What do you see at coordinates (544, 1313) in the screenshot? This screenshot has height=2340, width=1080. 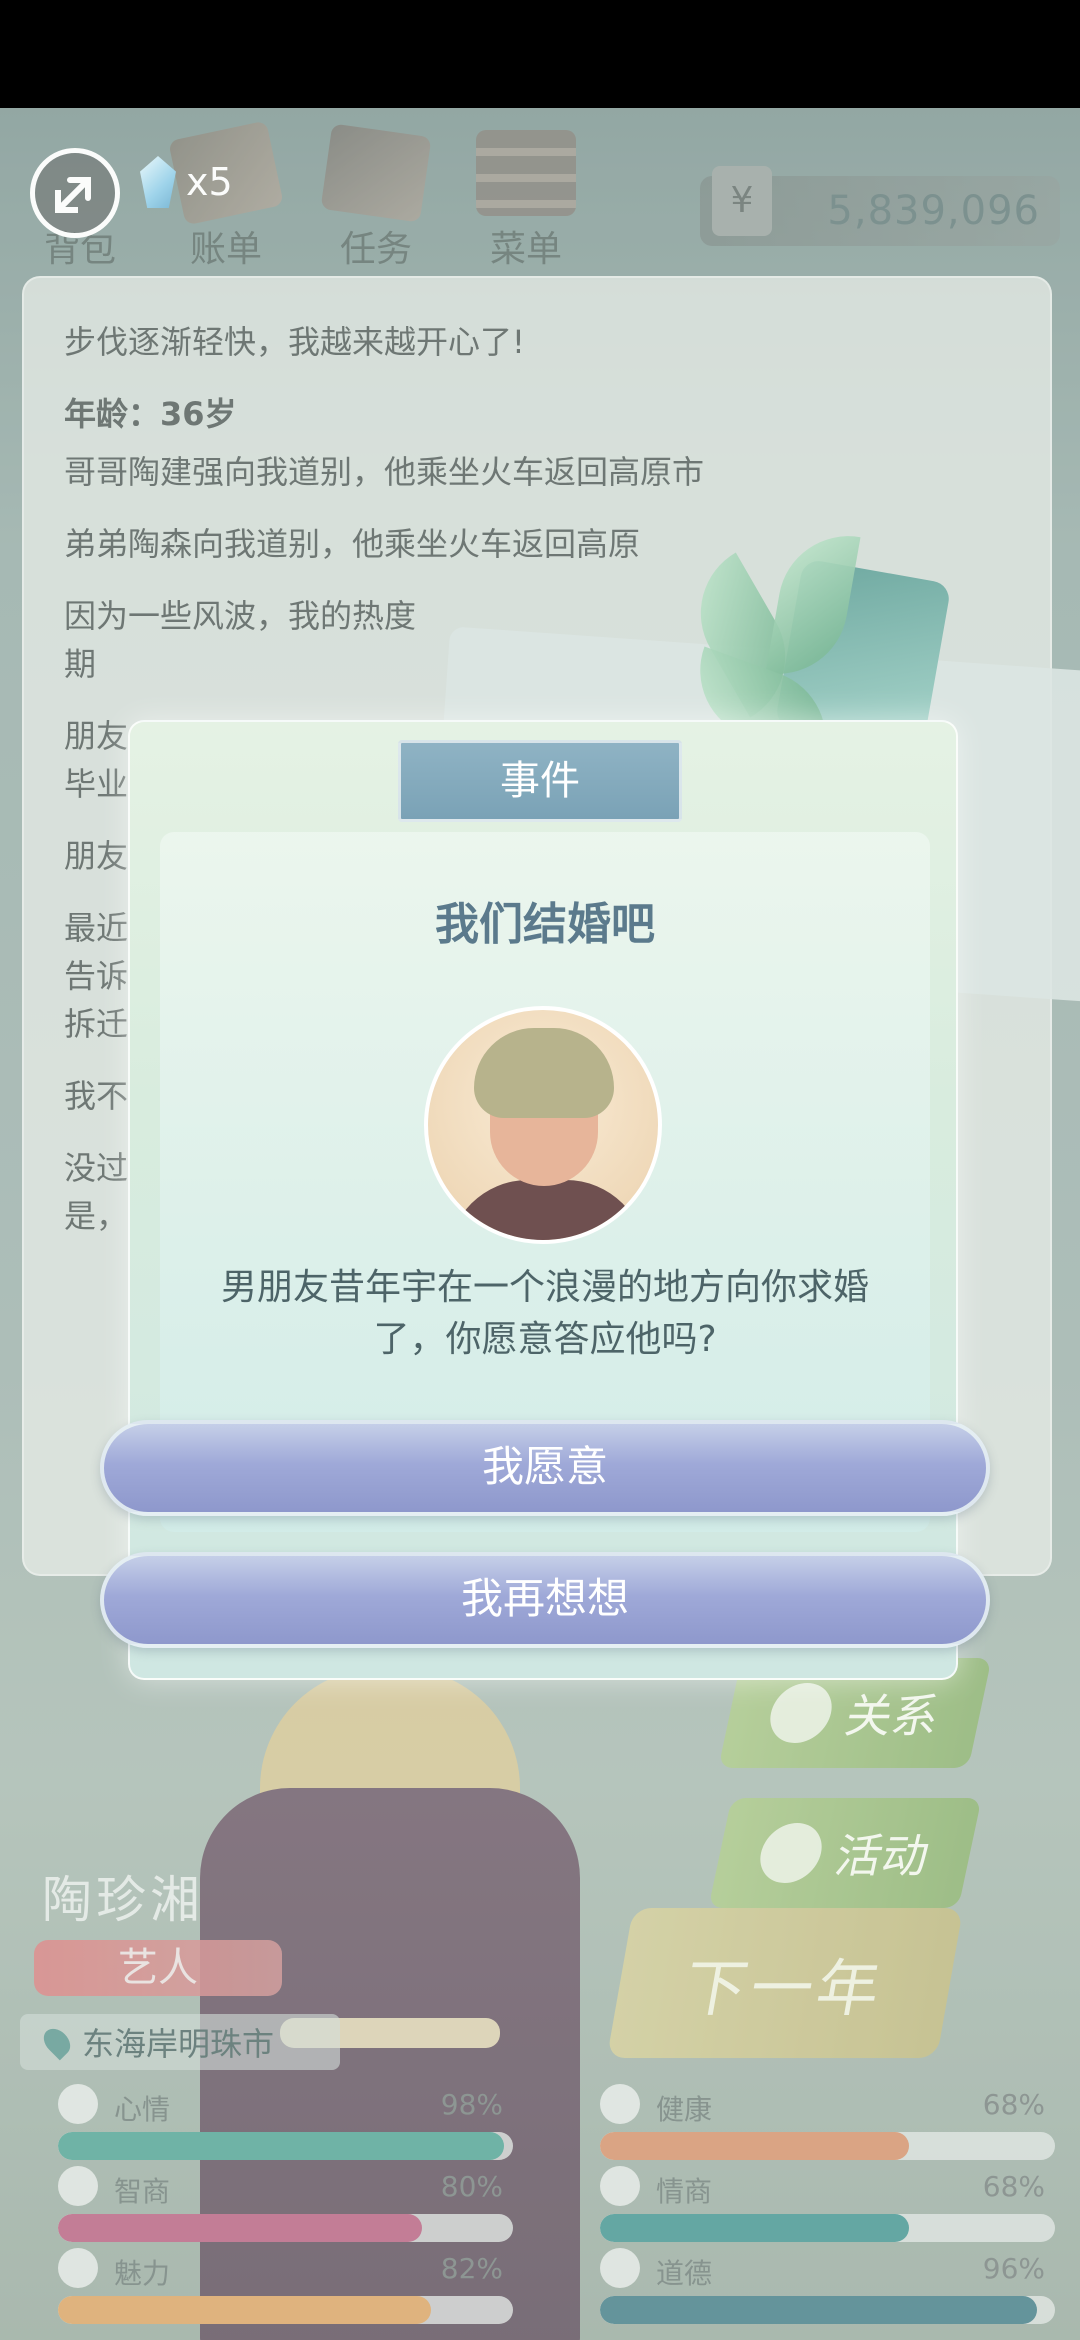 I see `dialog-message: 男朋友昔年宇在一个浪漫的地方向你求婚了，你愿意答应他吗?` at bounding box center [544, 1313].